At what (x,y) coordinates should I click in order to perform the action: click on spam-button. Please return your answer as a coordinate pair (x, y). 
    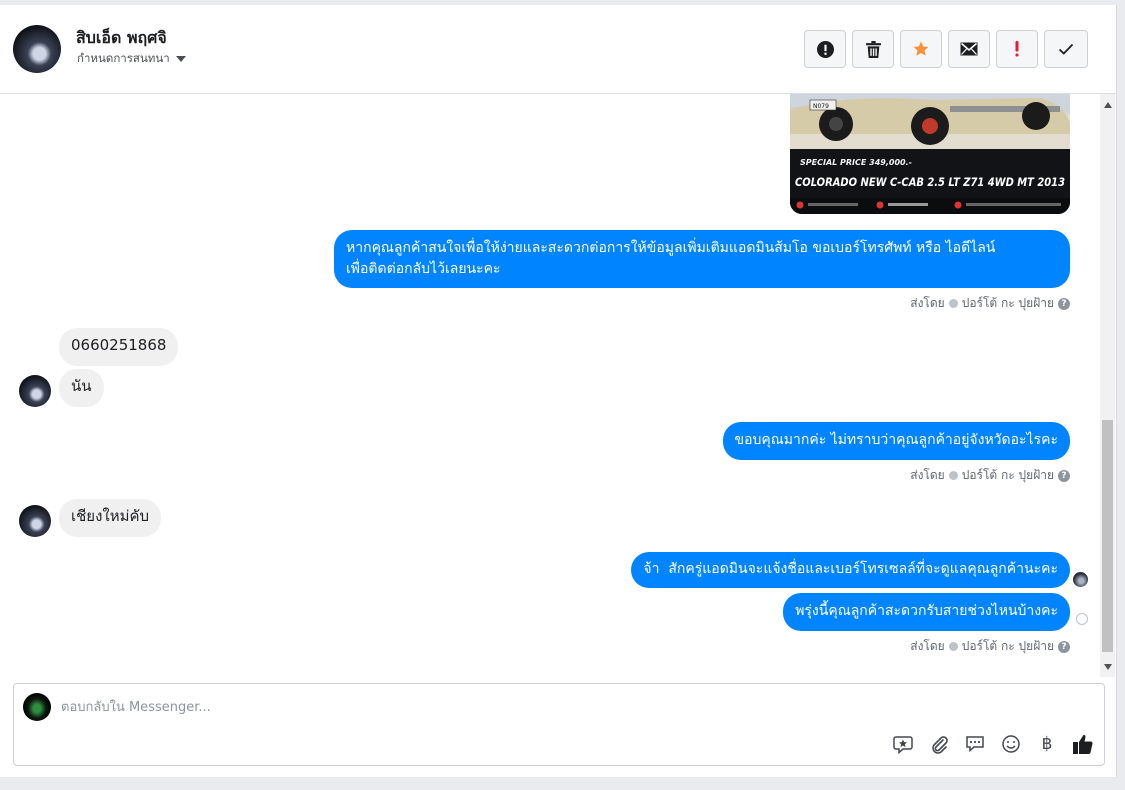
    Looking at the image, I should click on (825, 49).